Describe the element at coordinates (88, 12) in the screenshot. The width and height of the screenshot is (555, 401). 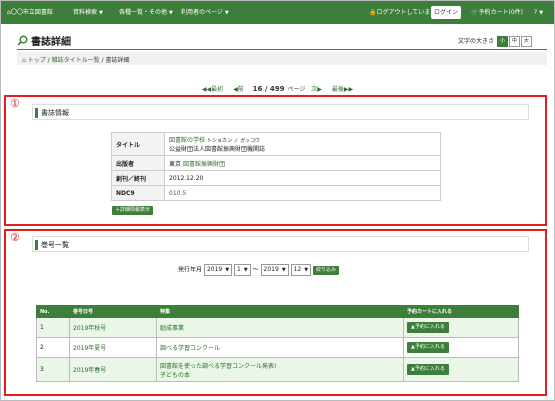
I see `nav-search: 資料検索 ▼` at that location.